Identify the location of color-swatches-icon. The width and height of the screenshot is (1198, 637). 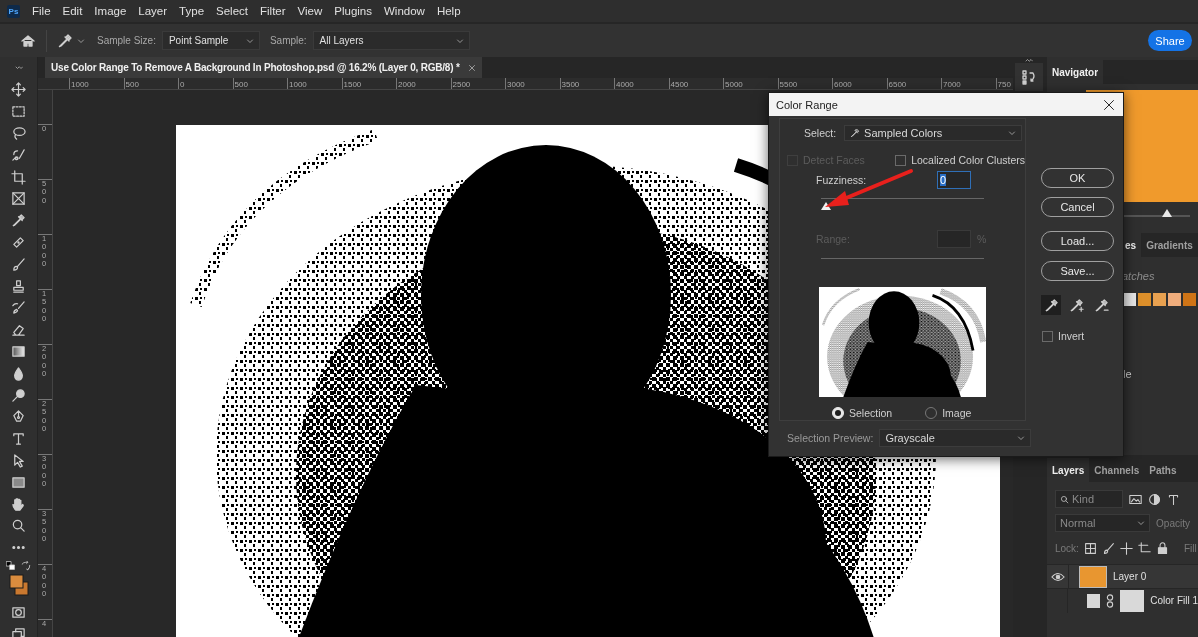
(18, 584).